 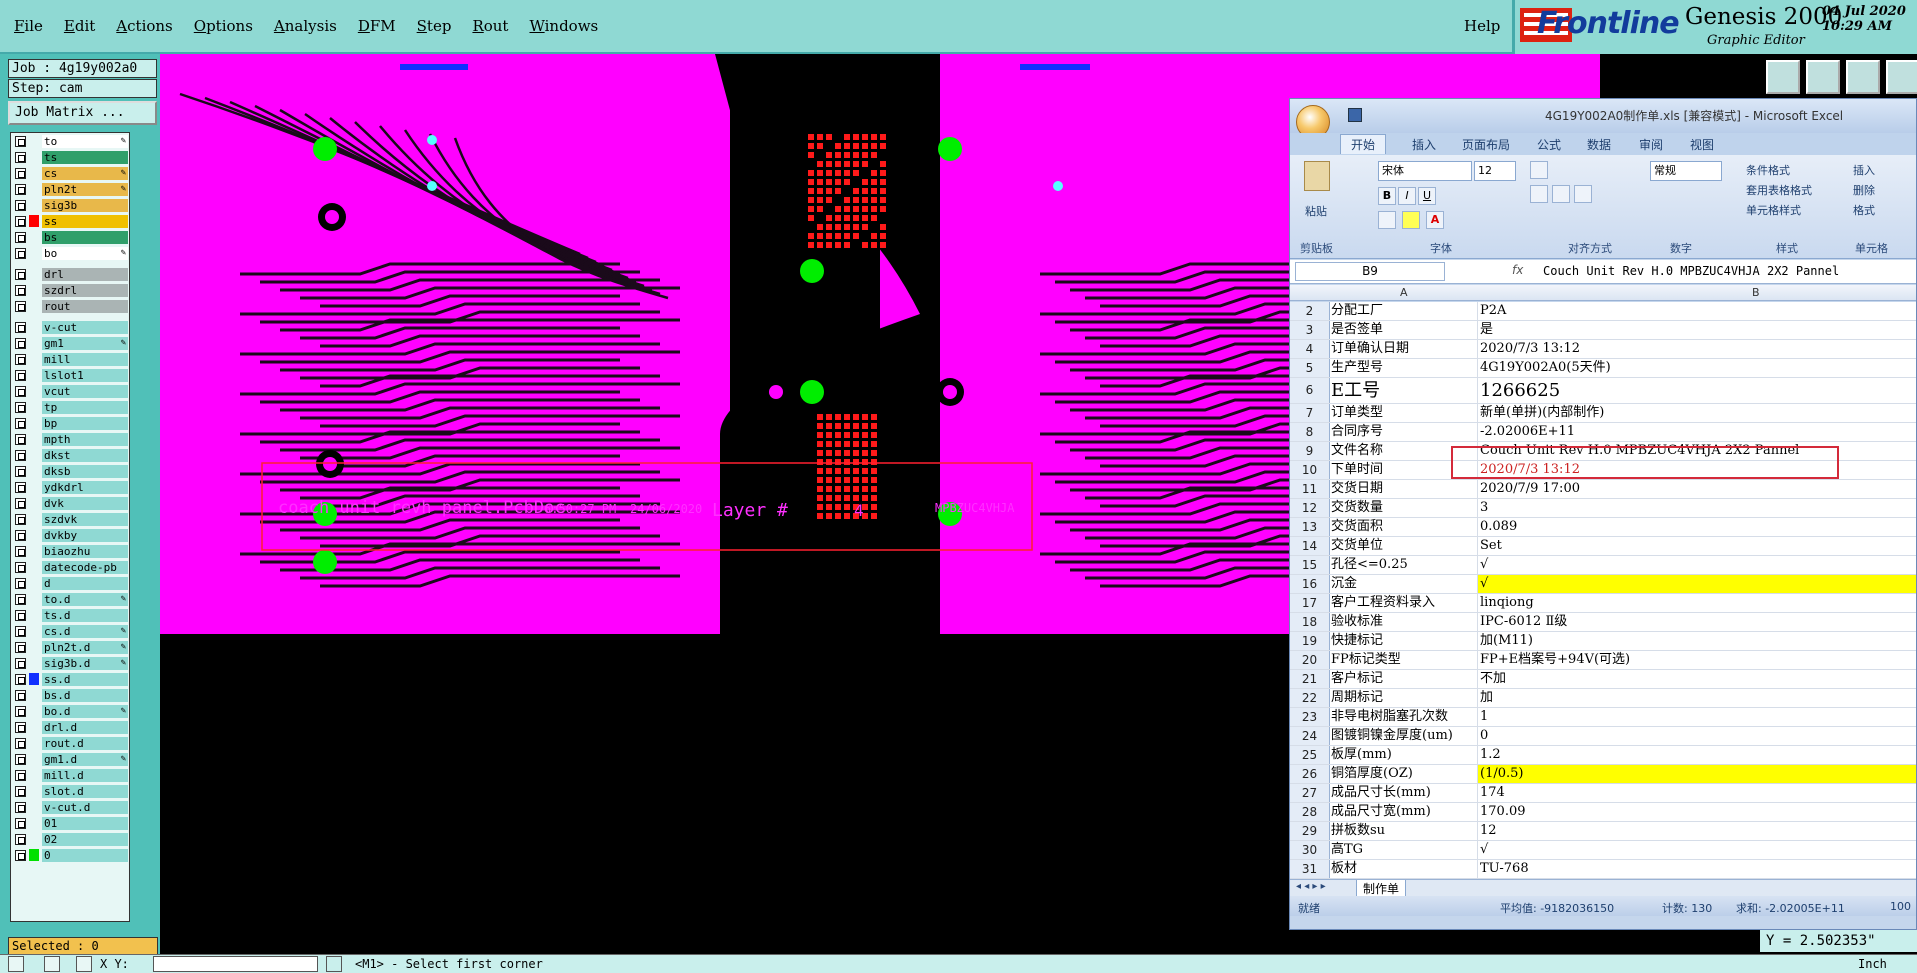 I want to click on layer-row: ts.d, so click(x=70, y=615).